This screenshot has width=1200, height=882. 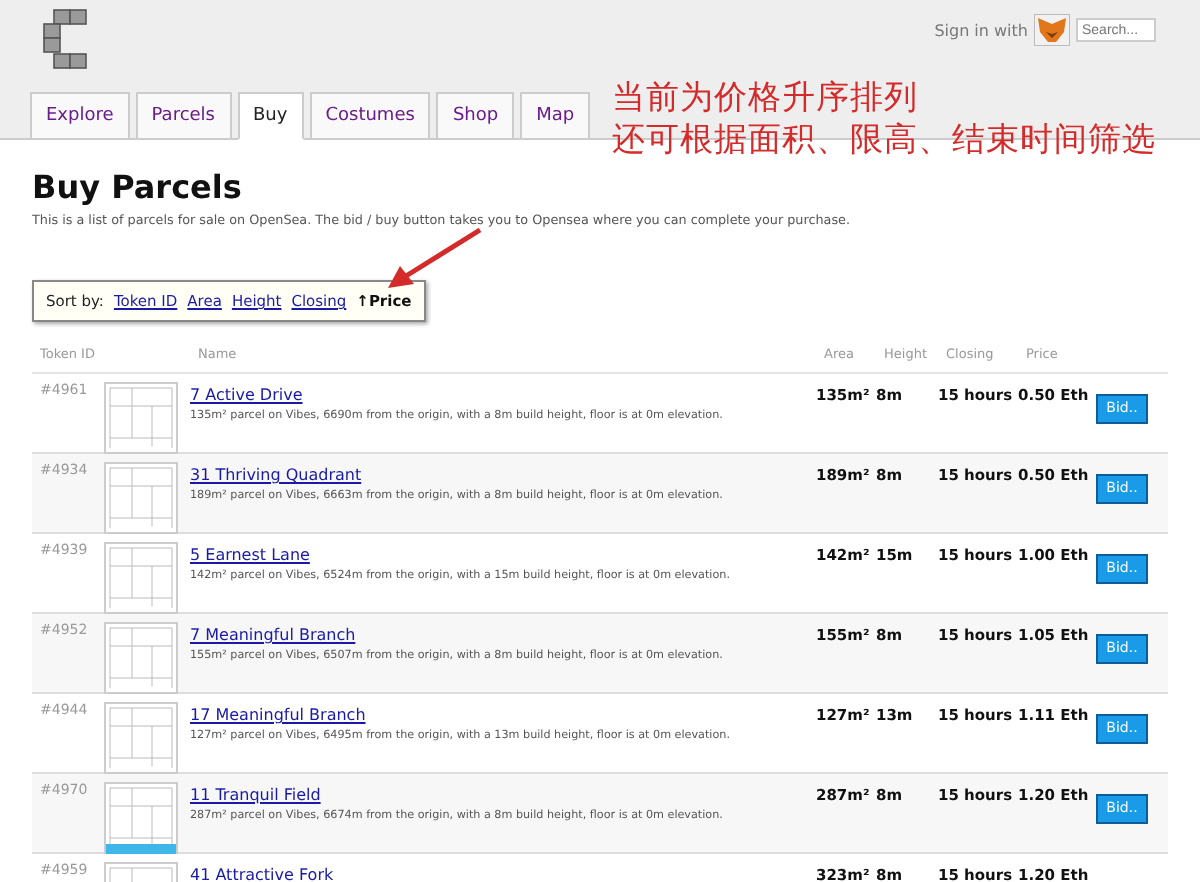 What do you see at coordinates (246, 395) in the screenshot?
I see `parcel-name-link: 7 Active Drive` at bounding box center [246, 395].